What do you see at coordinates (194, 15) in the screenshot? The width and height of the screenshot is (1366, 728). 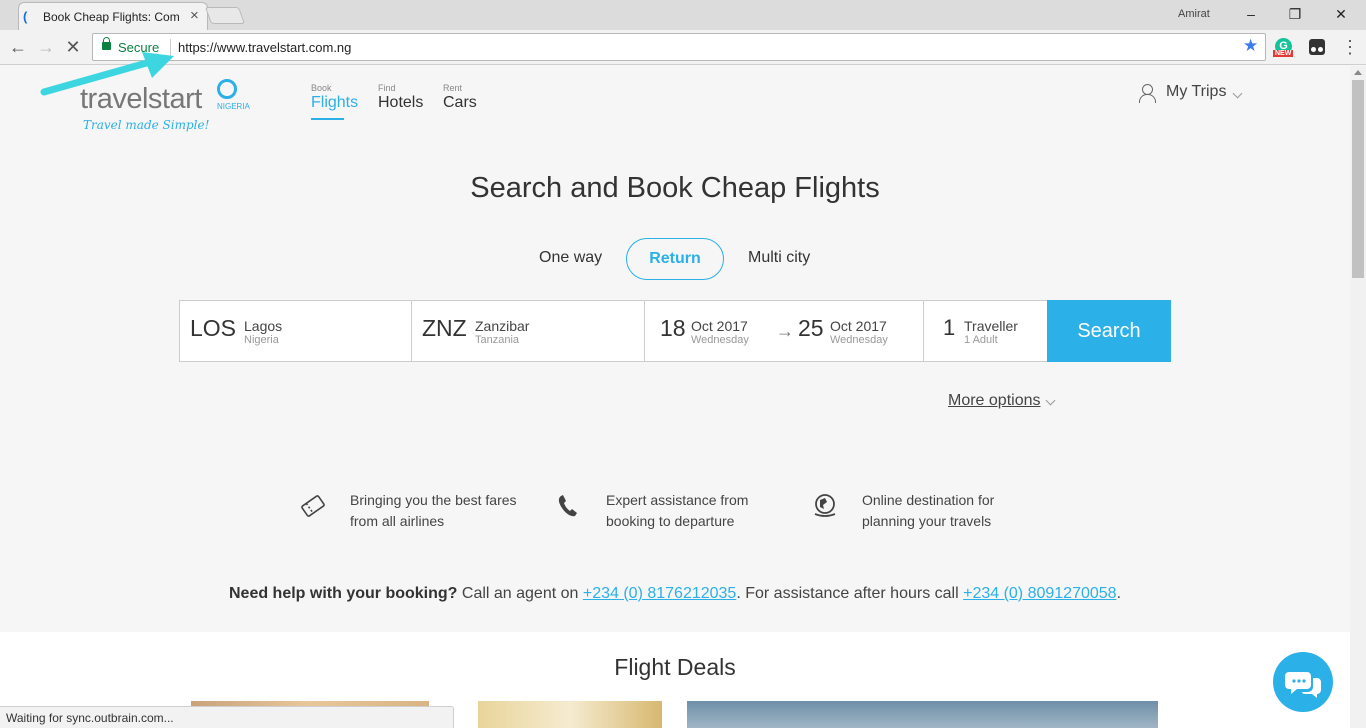 I see `tab-close-icon: ×` at bounding box center [194, 15].